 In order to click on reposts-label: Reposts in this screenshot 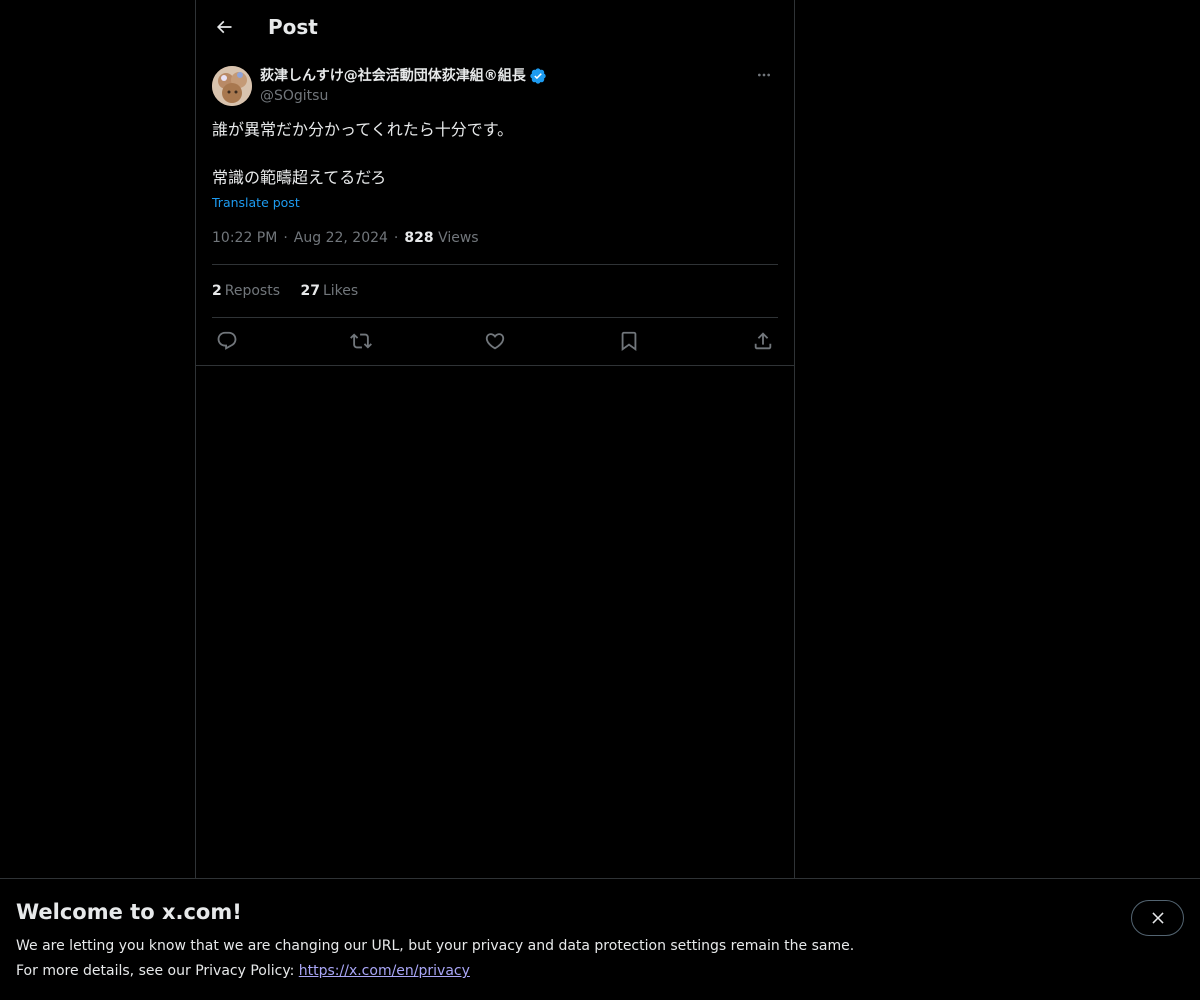, I will do `click(252, 291)`.